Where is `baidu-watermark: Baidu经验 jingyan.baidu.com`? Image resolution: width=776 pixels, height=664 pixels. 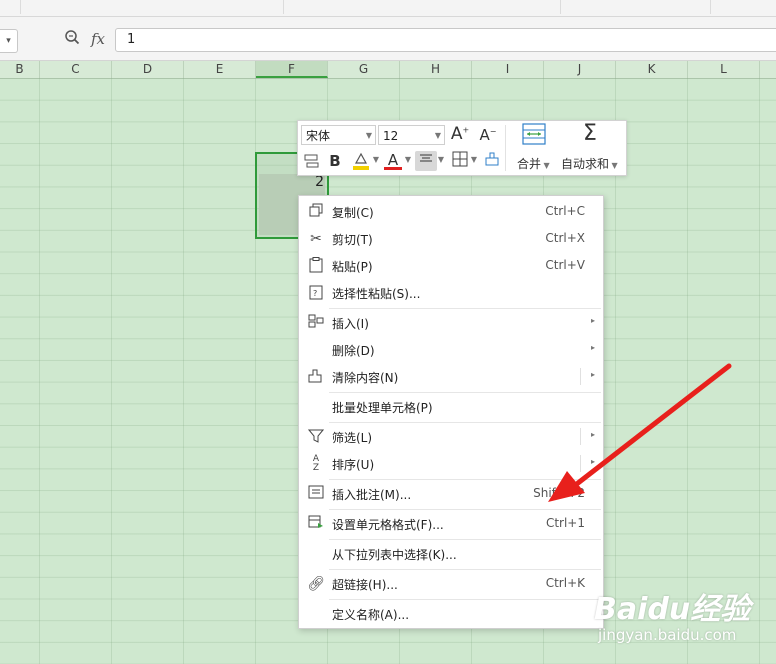 baidu-watermark: Baidu经验 jingyan.baidu.com is located at coordinates (680, 619).